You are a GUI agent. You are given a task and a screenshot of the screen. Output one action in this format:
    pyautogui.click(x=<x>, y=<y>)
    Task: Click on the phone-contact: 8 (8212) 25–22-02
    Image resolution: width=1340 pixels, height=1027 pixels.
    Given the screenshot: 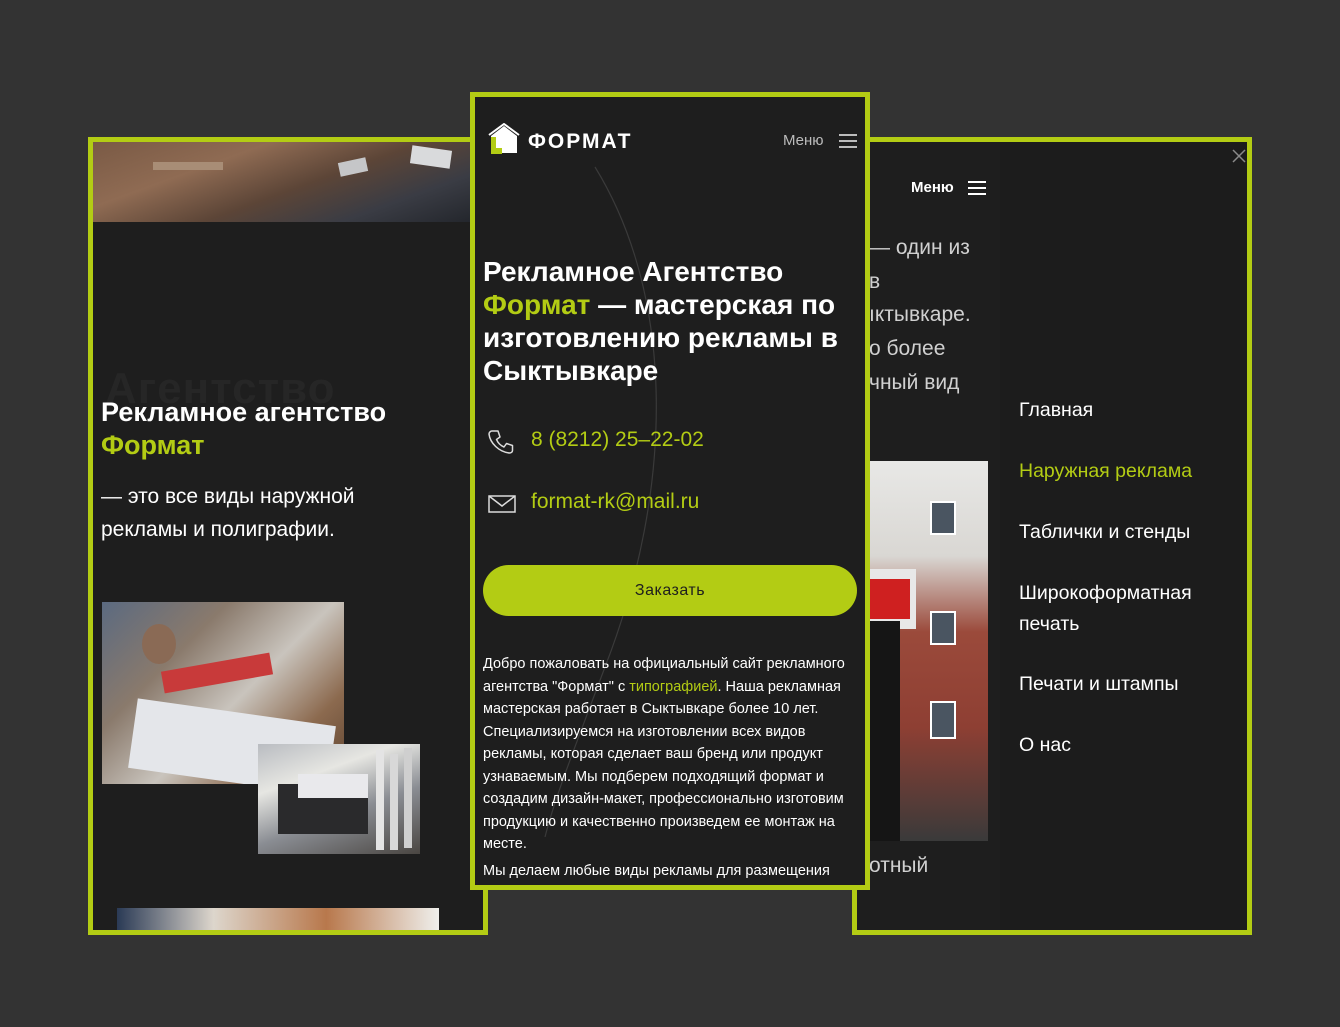 What is the action you would take?
    pyautogui.click(x=668, y=441)
    